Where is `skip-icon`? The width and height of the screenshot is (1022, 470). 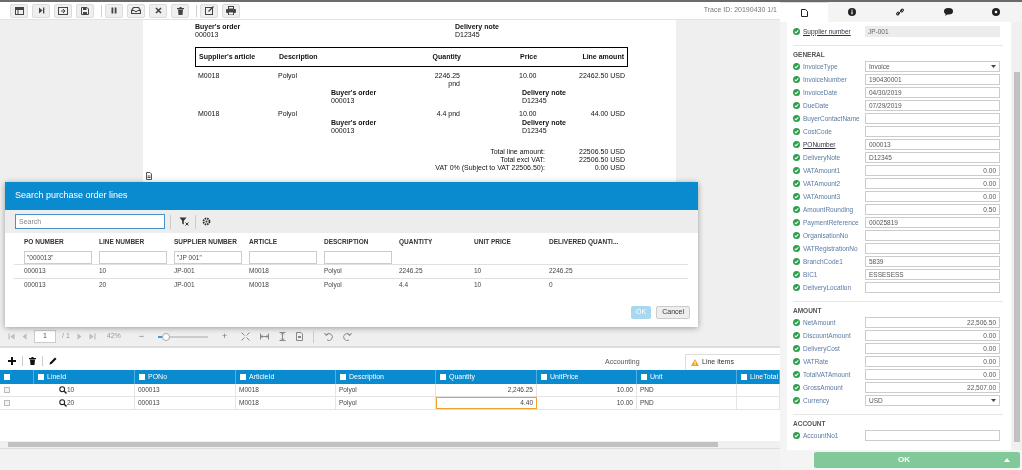 skip-icon is located at coordinates (41, 10).